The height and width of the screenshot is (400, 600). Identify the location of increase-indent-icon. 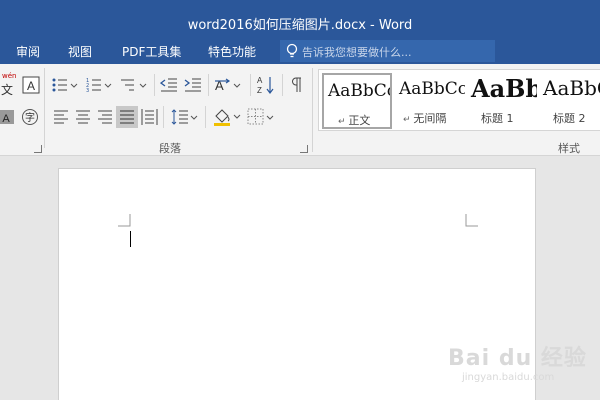
(193, 85).